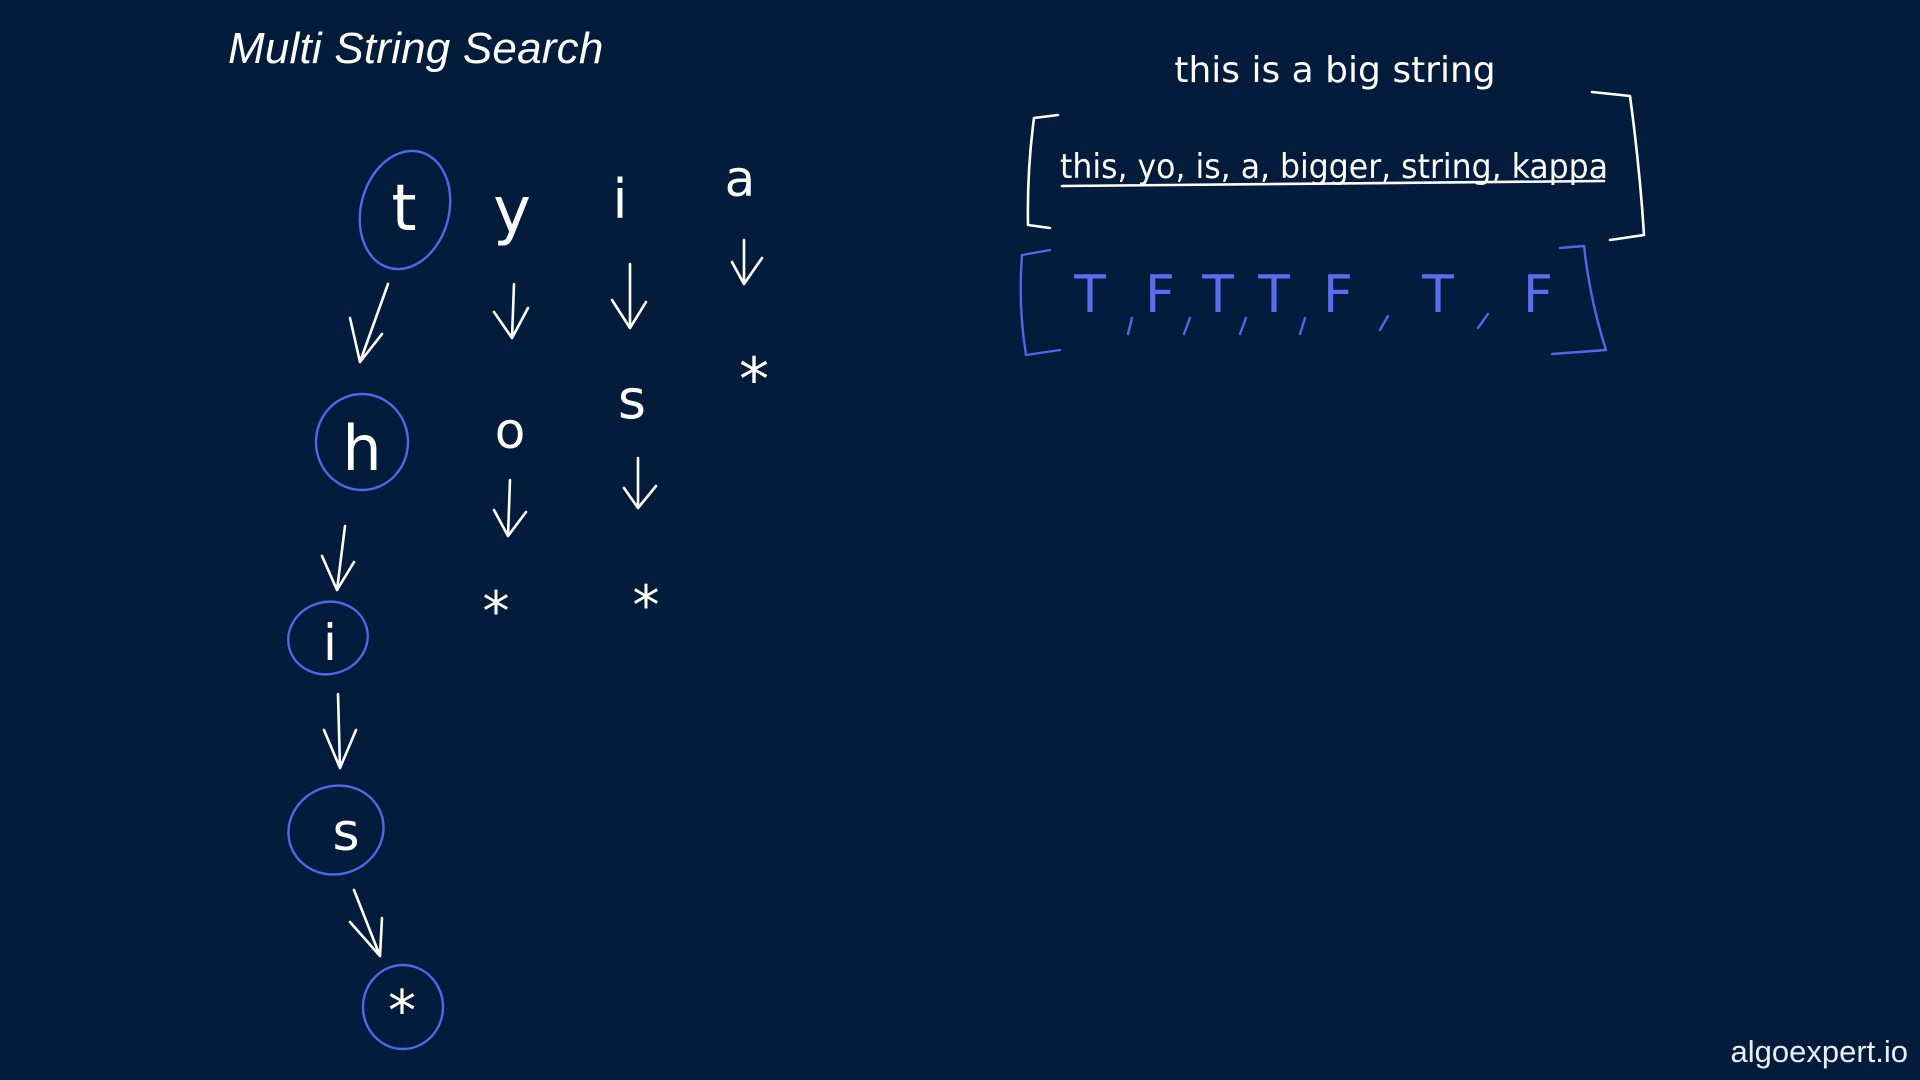  I want to click on trie-node: o, so click(510, 431).